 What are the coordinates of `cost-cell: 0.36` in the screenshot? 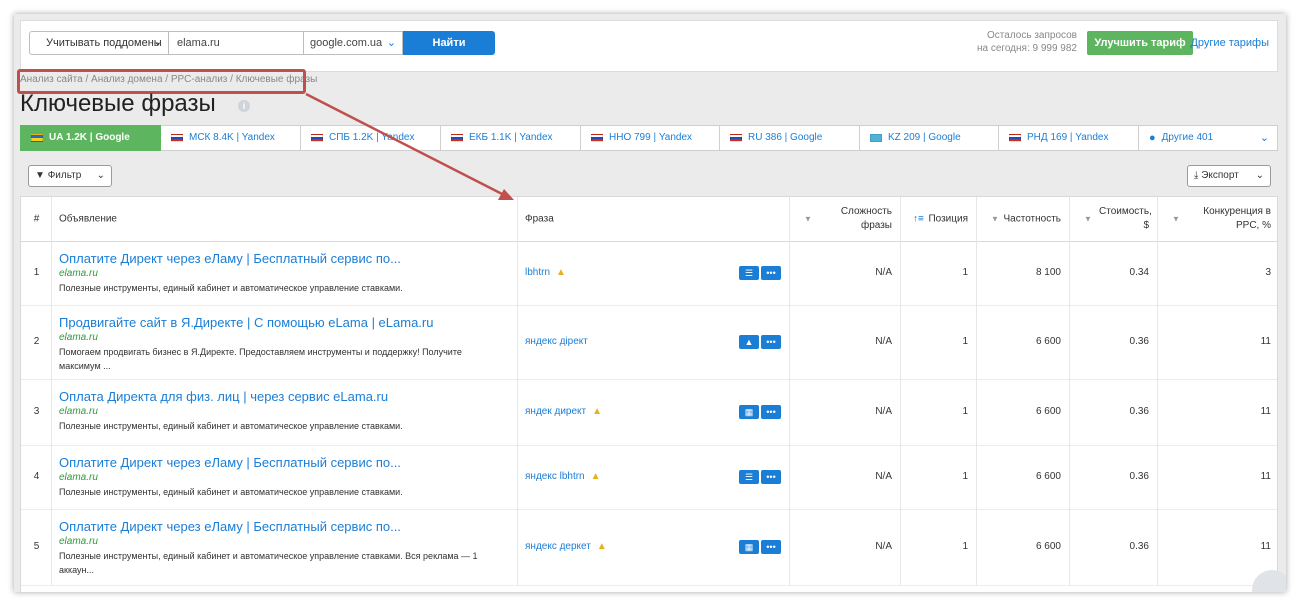 It's located at (1114, 412).